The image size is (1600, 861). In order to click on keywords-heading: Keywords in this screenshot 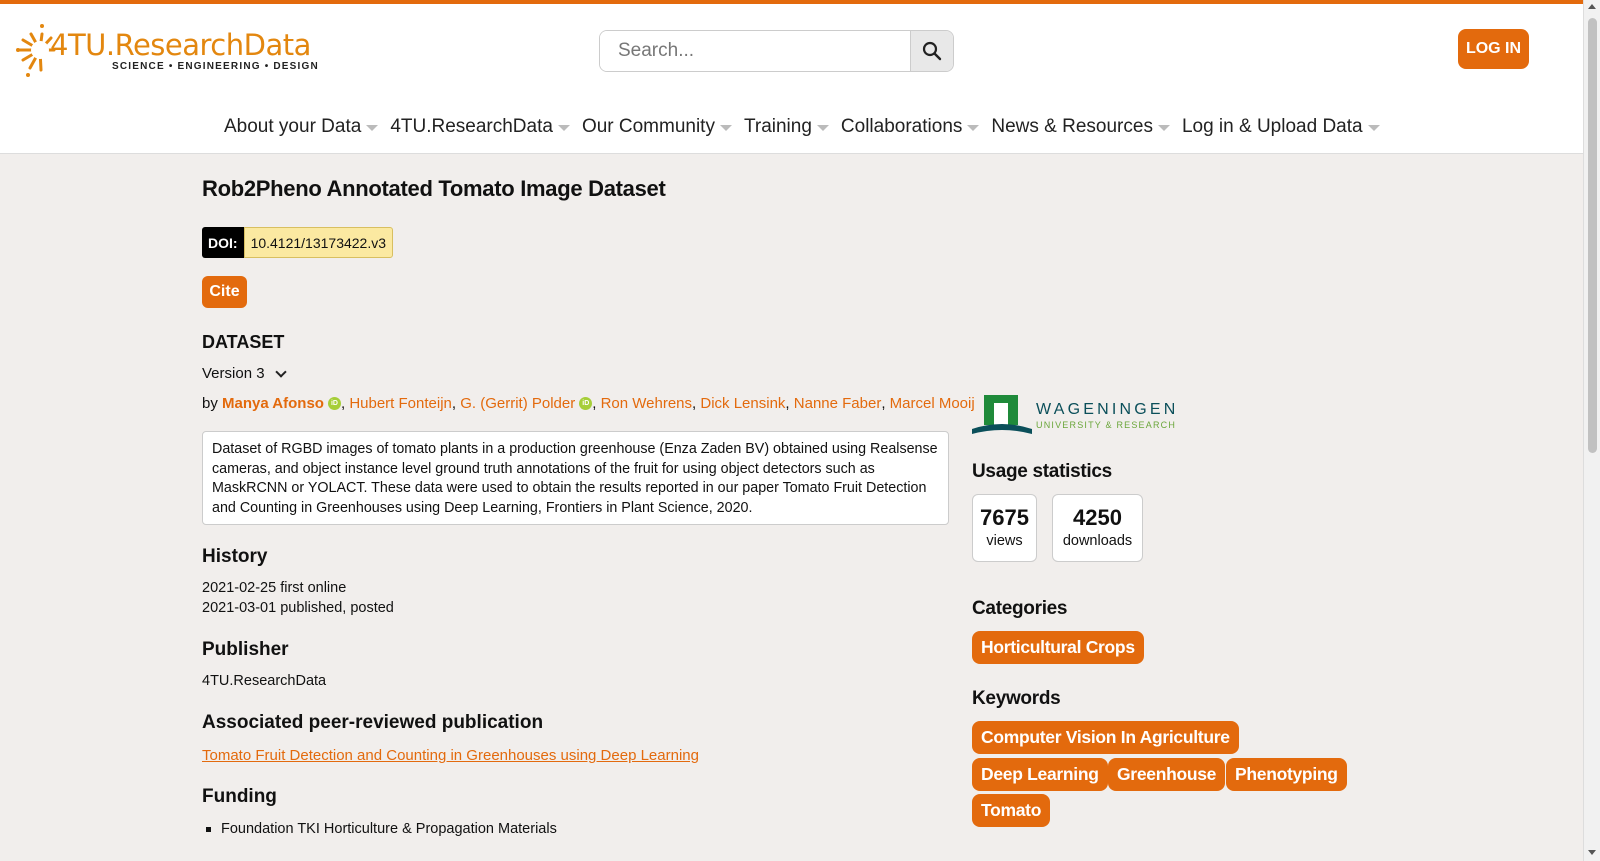, I will do `click(1016, 698)`.